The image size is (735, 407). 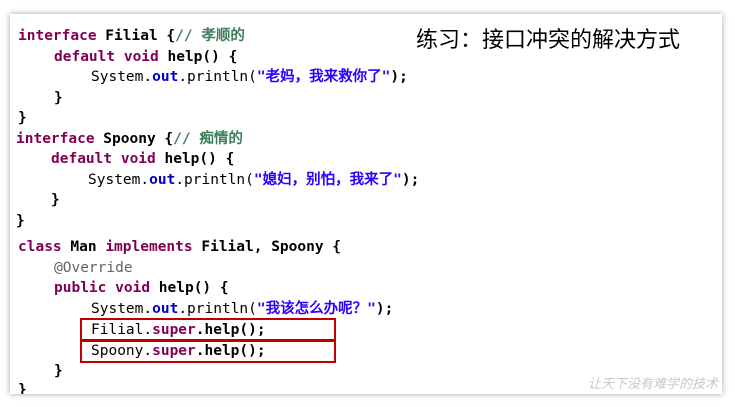 I want to click on code-text: Filial, Spoony {, so click(x=267, y=247).